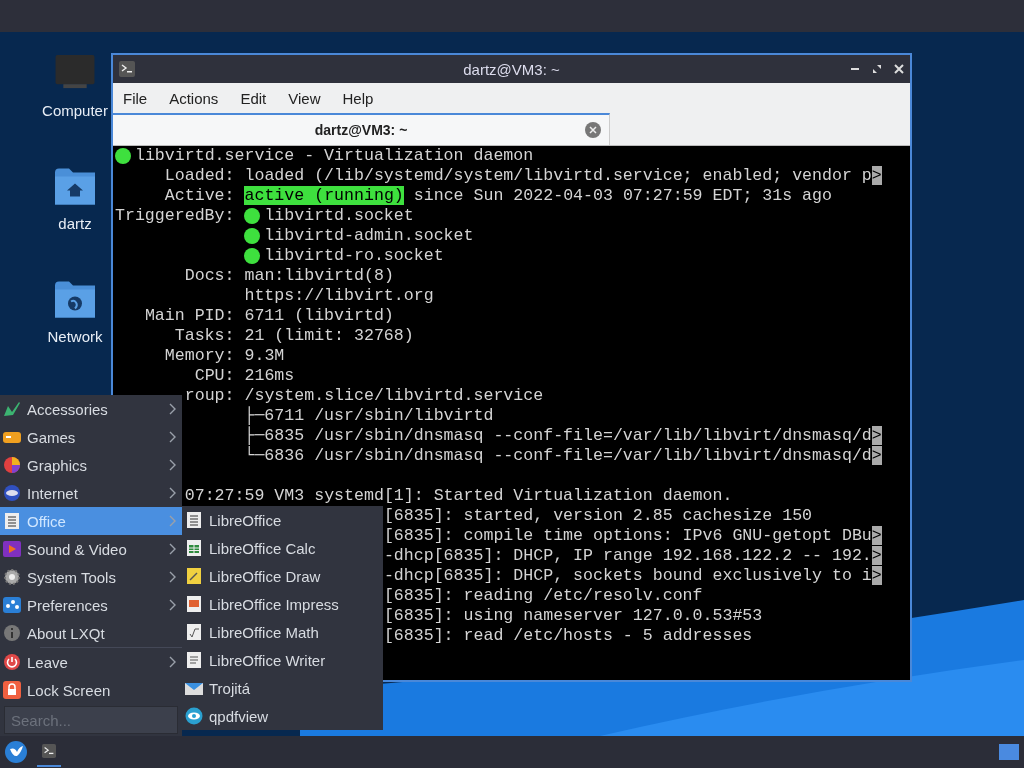 This screenshot has height=768, width=1024. What do you see at coordinates (194, 98) in the screenshot?
I see `menu-item: Actions` at bounding box center [194, 98].